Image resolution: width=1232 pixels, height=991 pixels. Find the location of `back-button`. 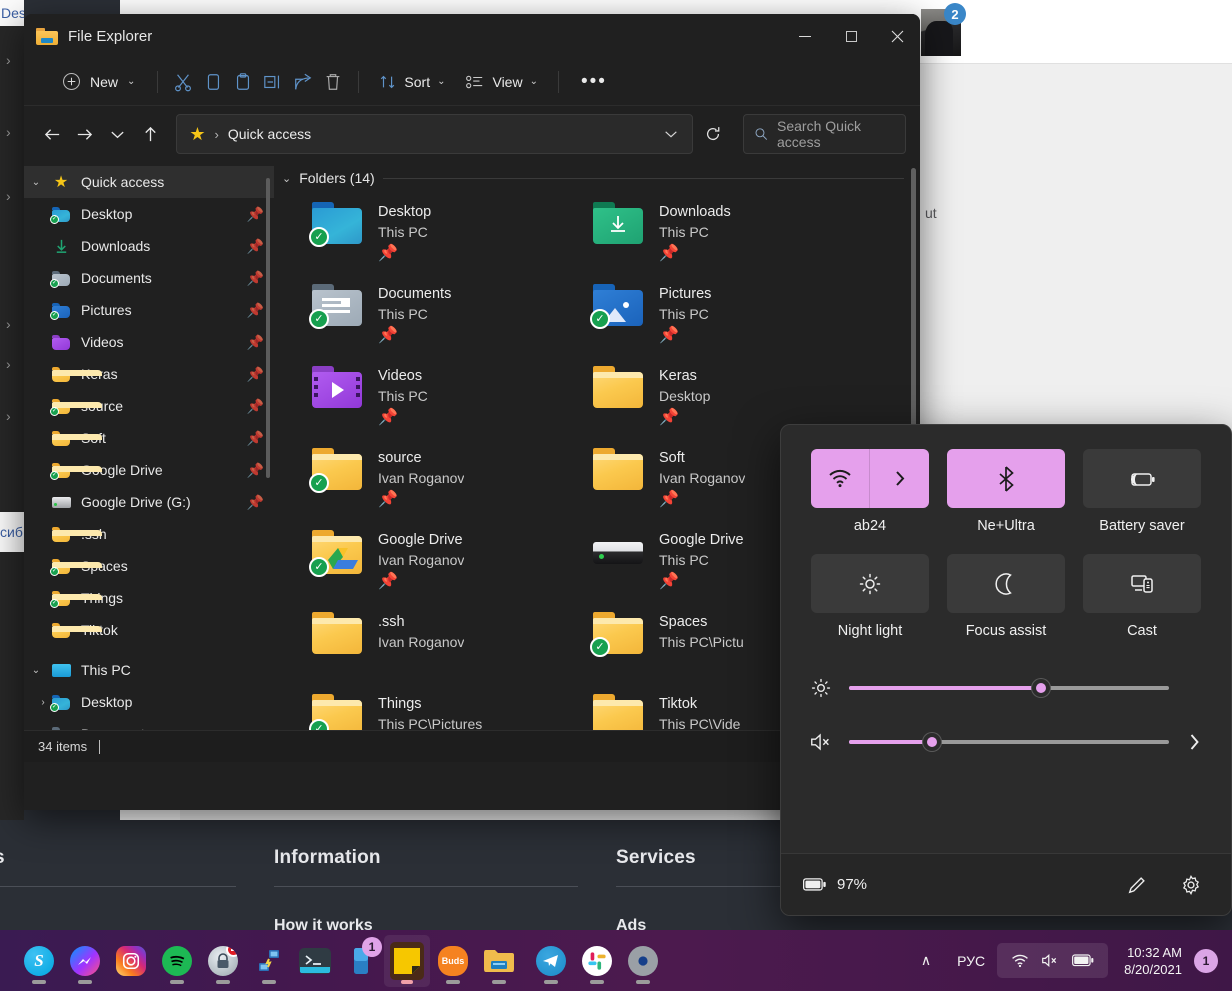

back-button is located at coordinates (52, 134).